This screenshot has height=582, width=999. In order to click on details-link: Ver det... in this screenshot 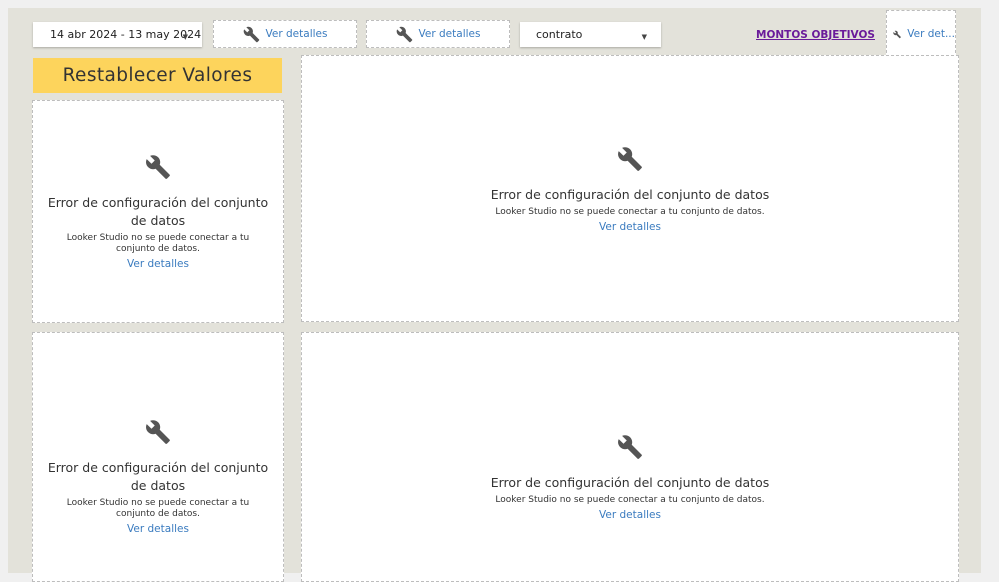, I will do `click(931, 34)`.